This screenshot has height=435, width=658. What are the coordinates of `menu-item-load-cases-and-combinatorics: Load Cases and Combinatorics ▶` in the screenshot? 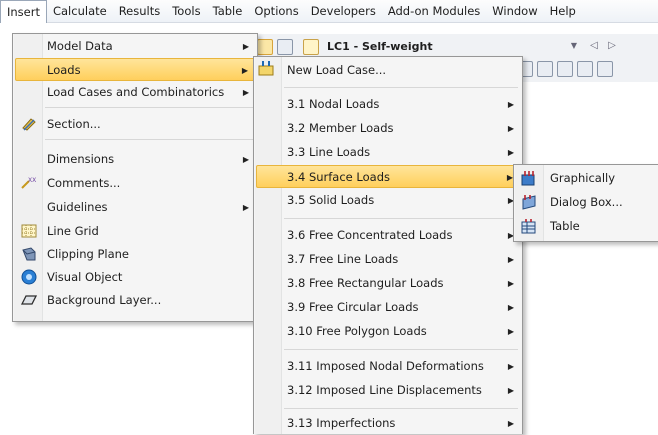 It's located at (135, 92).